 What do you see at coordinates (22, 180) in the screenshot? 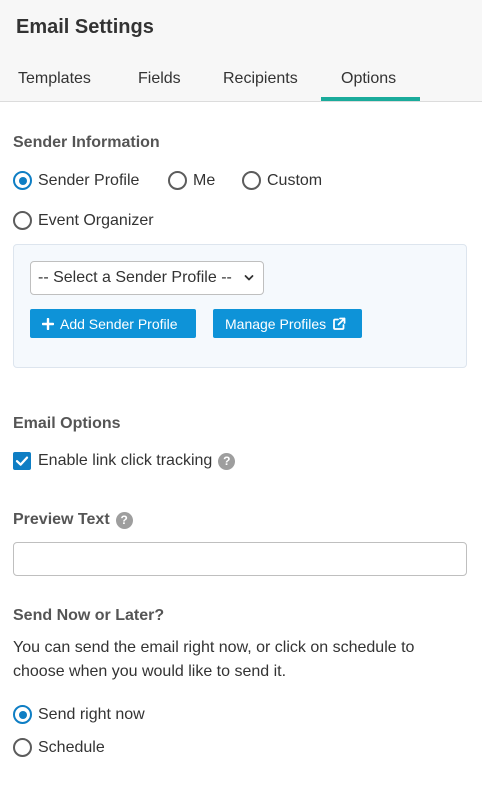
I see `radio-sender-profile-control` at bounding box center [22, 180].